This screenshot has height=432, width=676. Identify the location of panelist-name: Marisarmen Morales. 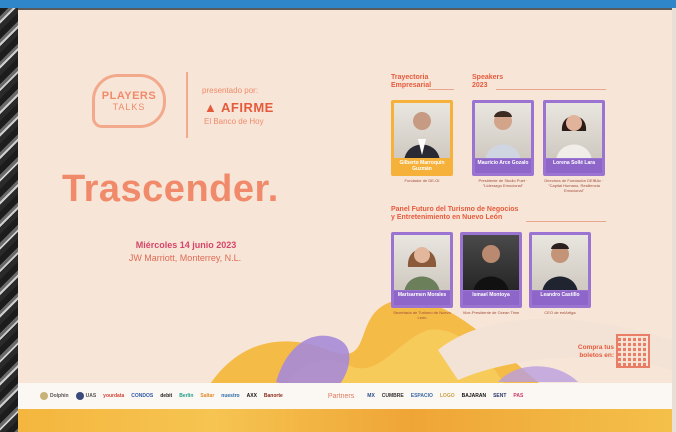
(422, 298).